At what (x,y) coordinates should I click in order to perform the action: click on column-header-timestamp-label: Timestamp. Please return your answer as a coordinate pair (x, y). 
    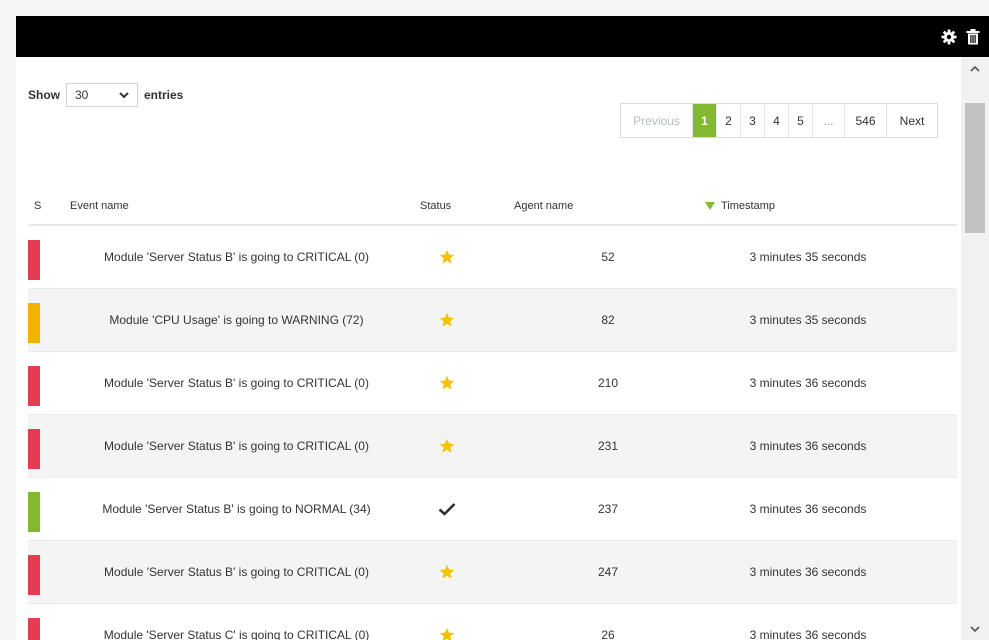
    Looking at the image, I should click on (748, 206).